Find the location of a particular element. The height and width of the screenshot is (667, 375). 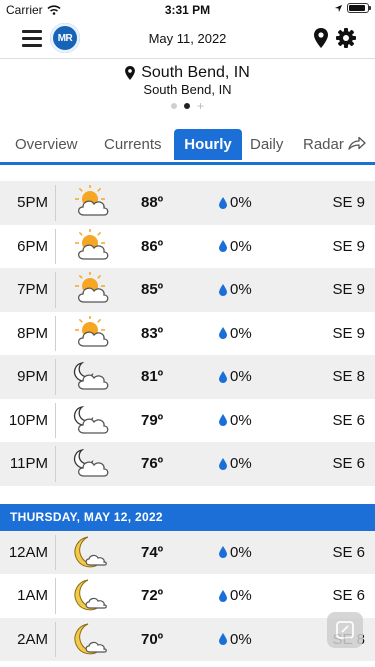

hourly-row: 5PM 88º 0% SE 9 is located at coordinates (187, 203).